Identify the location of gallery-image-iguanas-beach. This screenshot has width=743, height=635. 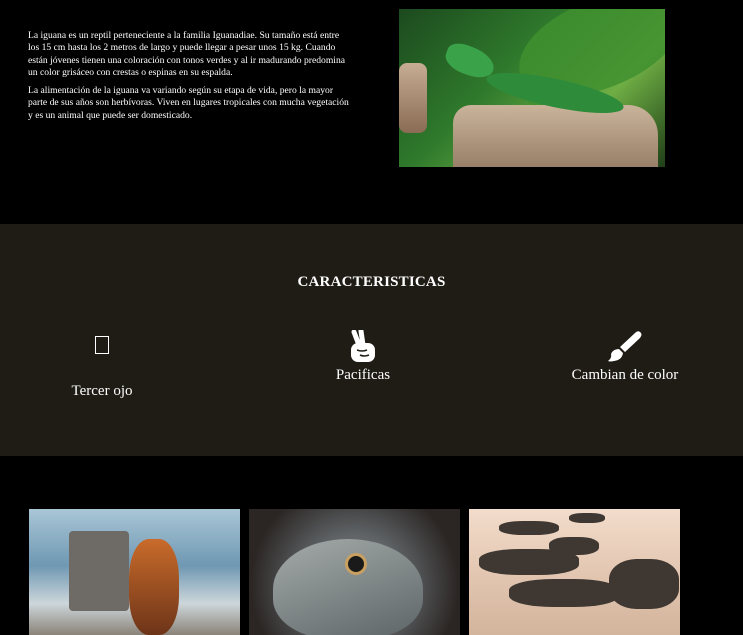
(574, 572).